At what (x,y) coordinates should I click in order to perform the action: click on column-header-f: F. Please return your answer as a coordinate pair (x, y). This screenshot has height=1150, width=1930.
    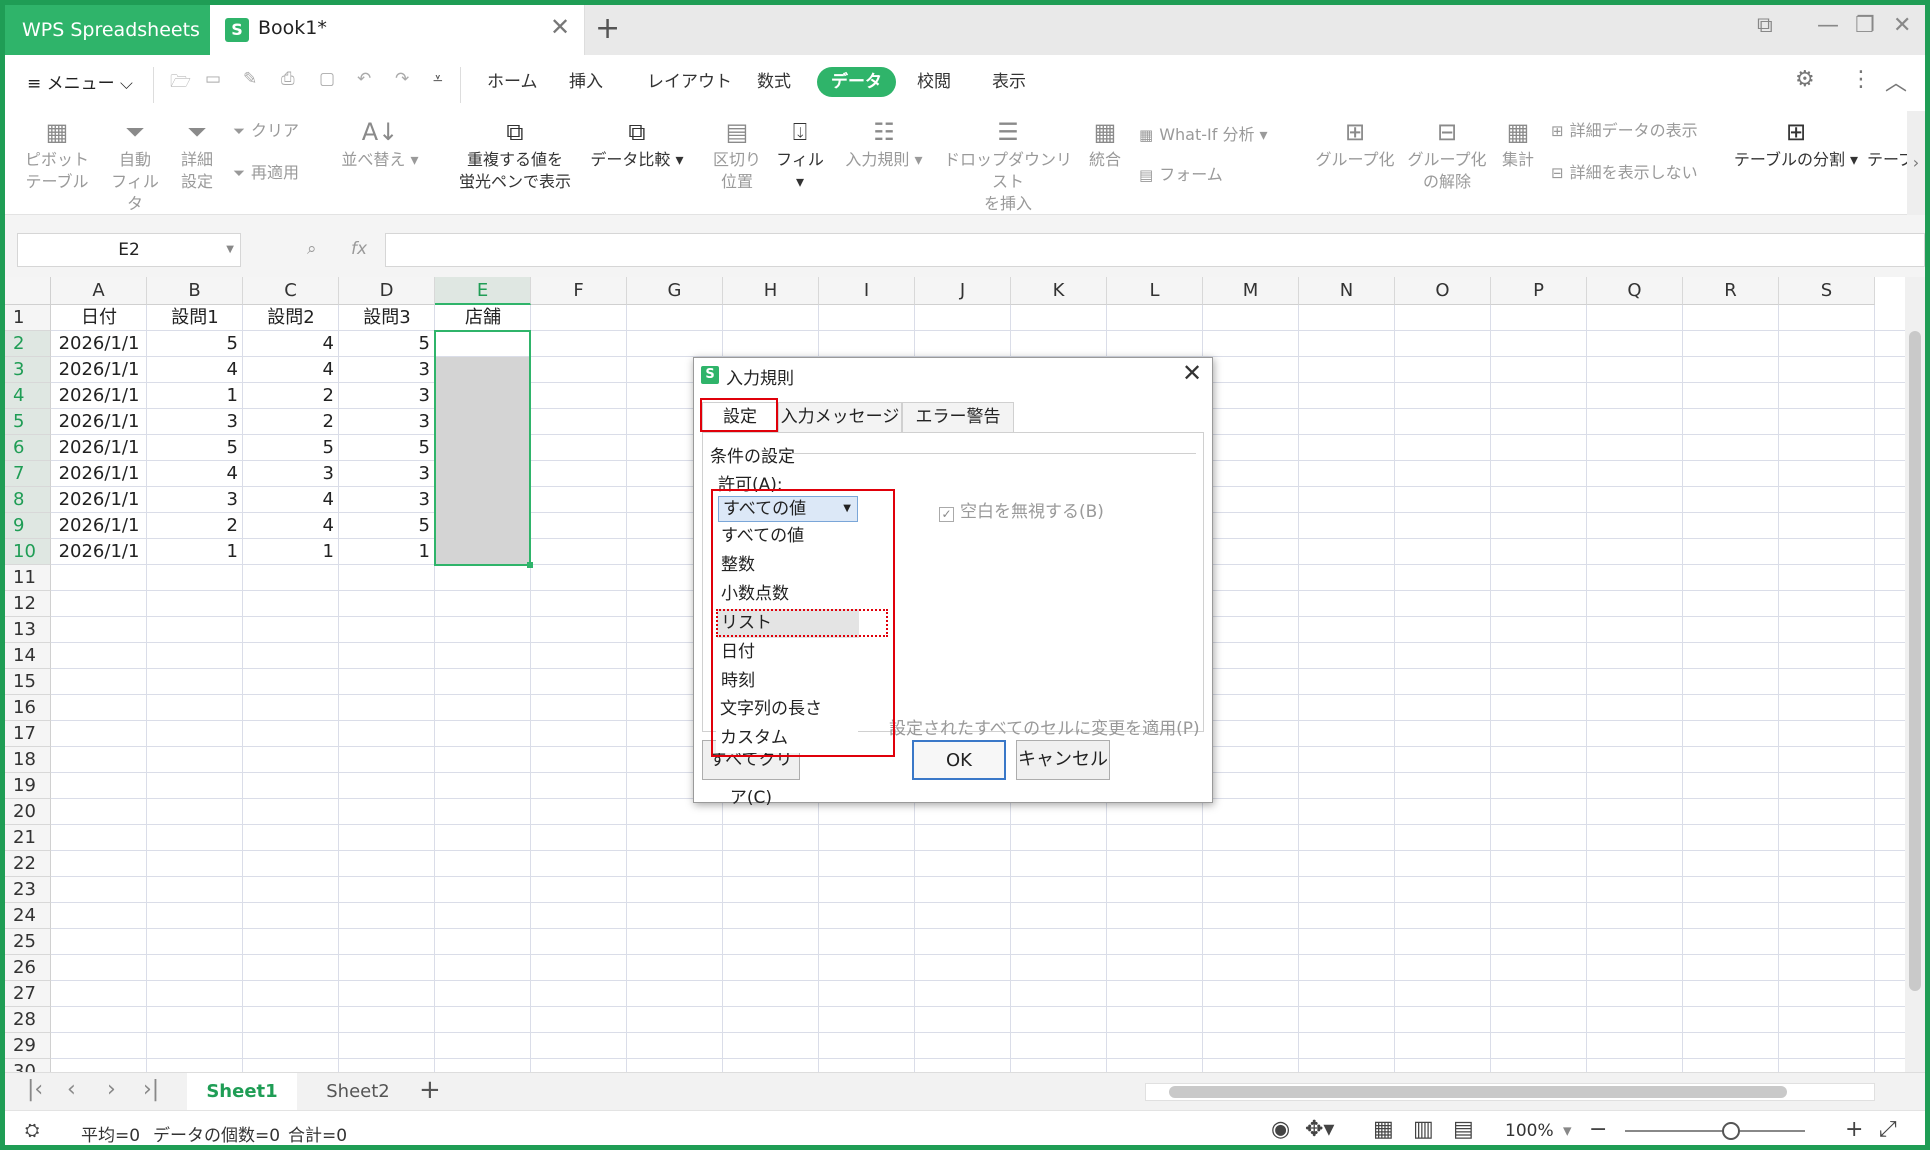
    Looking at the image, I should click on (579, 291).